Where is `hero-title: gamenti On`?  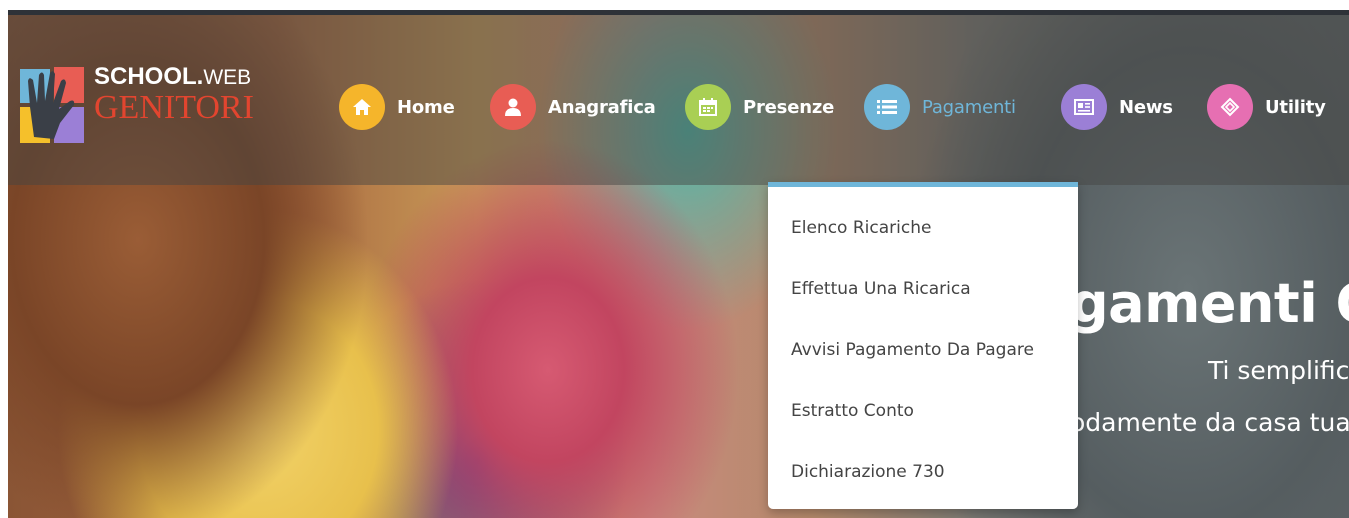
hero-title: gamenti On is located at coordinates (1209, 303).